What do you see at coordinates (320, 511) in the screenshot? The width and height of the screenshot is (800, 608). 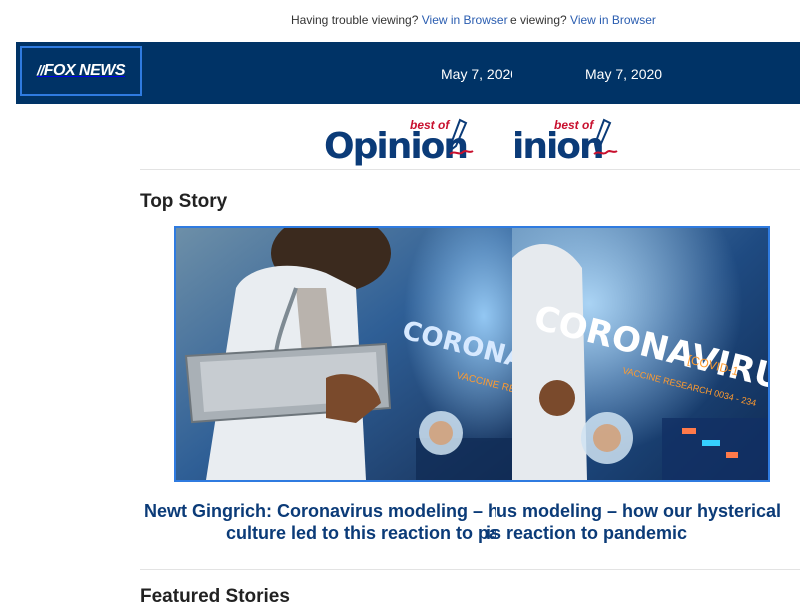 I see `headline-line1-part1: Newt Gingrich: Coronavirus modeling – ho` at bounding box center [320, 511].